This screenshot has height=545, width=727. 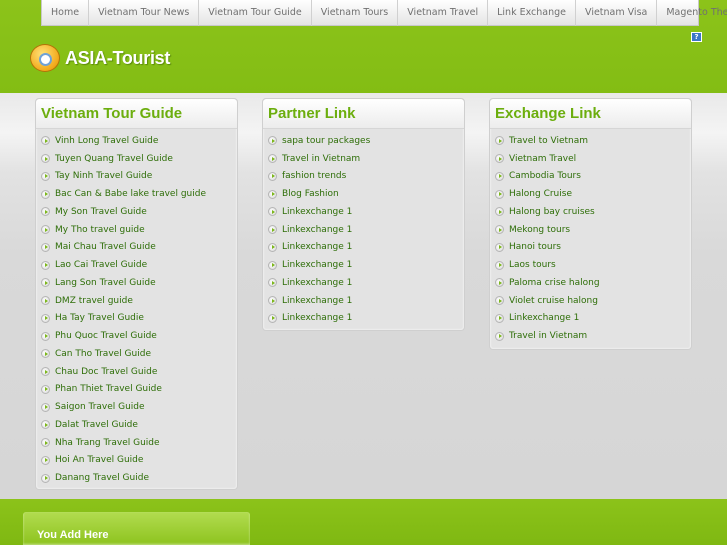 I want to click on list-item: Vinh Long Travel Guide, so click(x=136, y=141).